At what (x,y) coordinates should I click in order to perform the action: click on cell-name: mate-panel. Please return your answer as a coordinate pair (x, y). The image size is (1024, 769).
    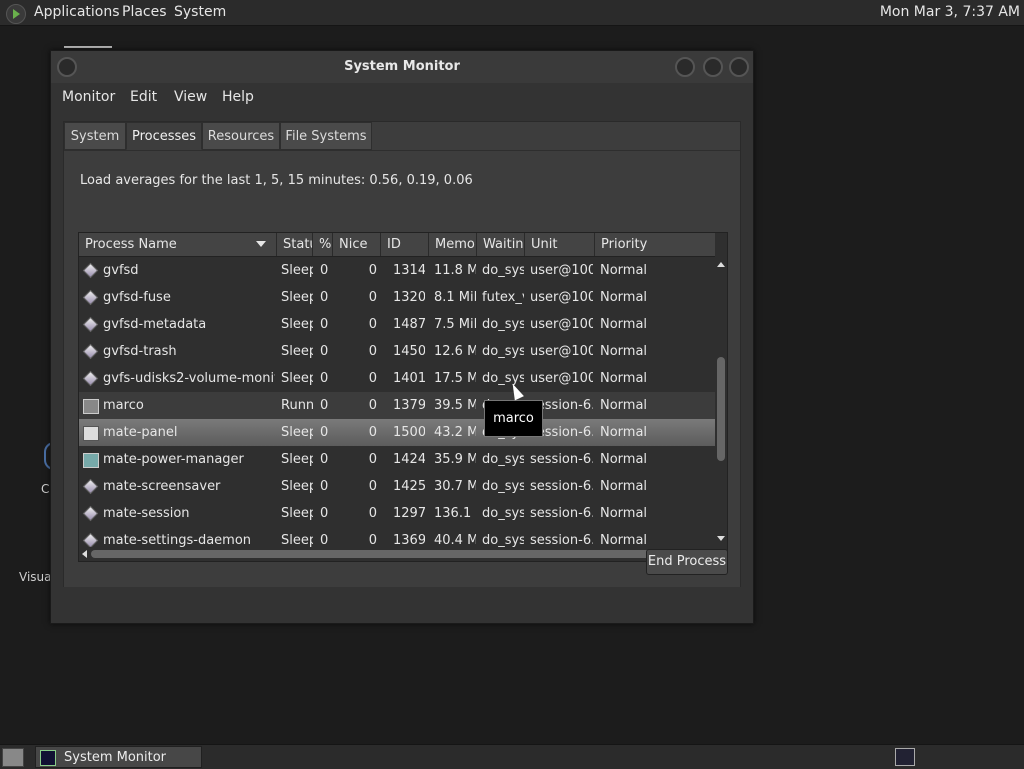
    Looking at the image, I should click on (140, 432).